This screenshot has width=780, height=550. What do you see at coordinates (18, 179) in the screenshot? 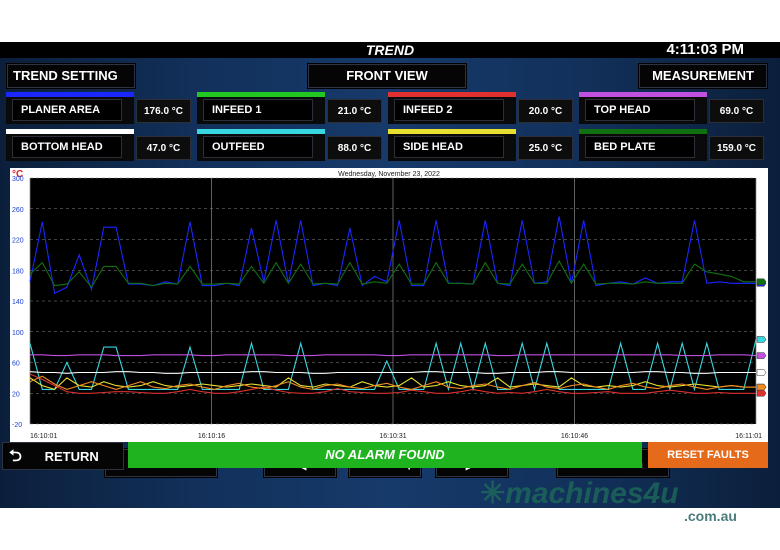
I see `y-tick-label: 300` at bounding box center [18, 179].